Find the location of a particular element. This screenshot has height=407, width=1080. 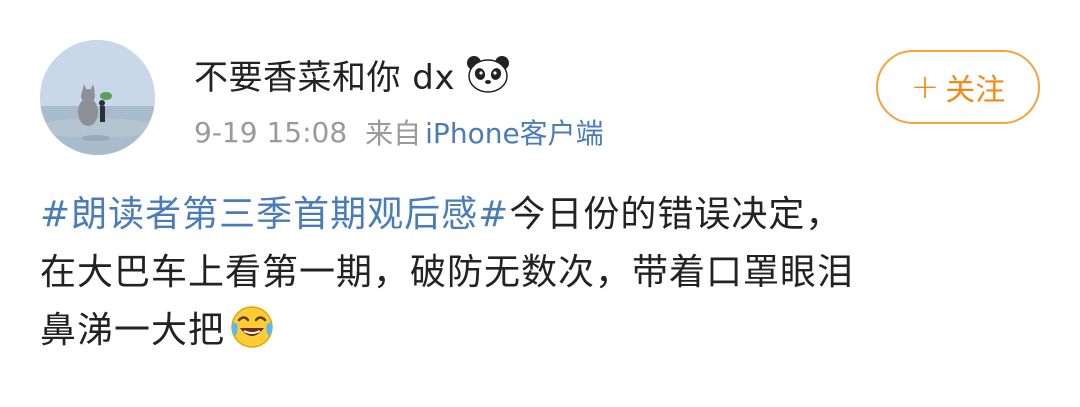

post-meta: 9-19 15:08 来自 iPhone客户端 is located at coordinates (399, 132).